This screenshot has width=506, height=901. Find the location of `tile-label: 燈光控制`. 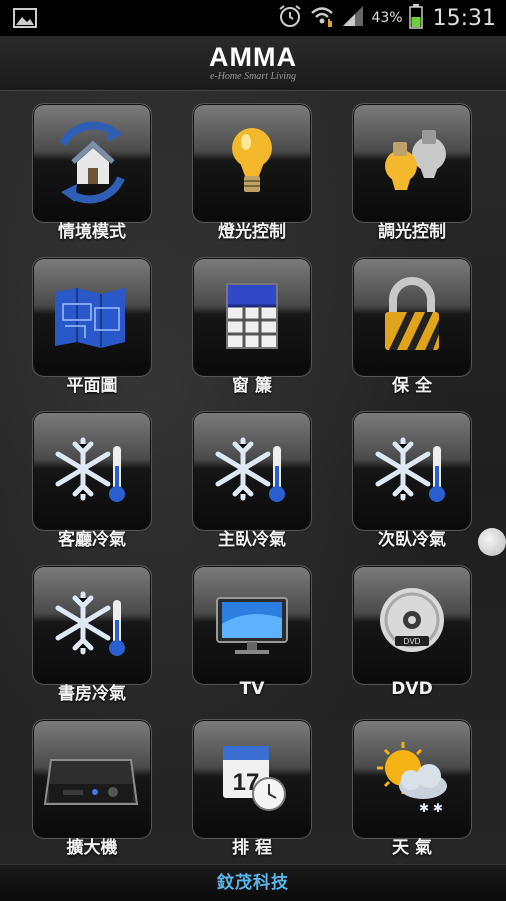

tile-label: 燈光控制 is located at coordinates (252, 232).